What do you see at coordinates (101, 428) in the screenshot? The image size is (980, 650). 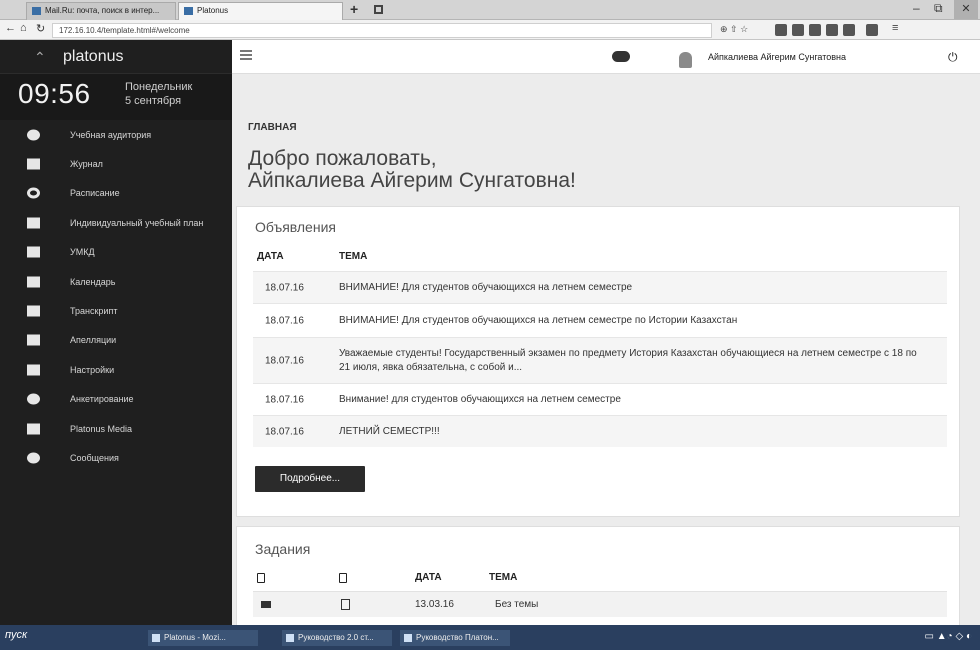 I see `sidebar-item-label: Platonus Media` at bounding box center [101, 428].